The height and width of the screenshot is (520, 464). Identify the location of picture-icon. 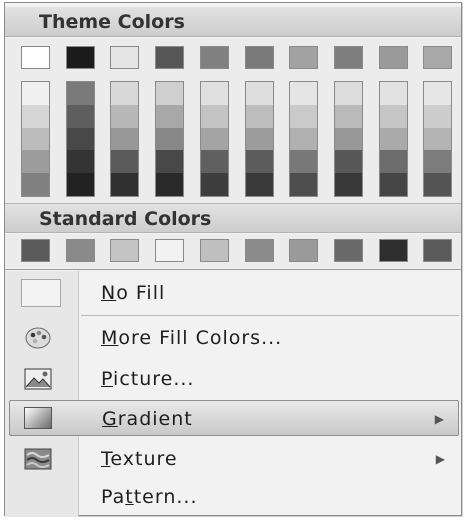
(38, 379).